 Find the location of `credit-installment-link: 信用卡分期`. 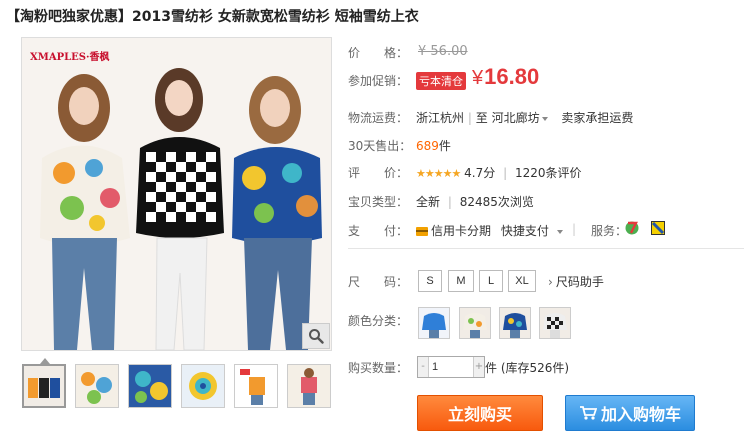

credit-installment-link: 信用卡分期 is located at coordinates (461, 231).